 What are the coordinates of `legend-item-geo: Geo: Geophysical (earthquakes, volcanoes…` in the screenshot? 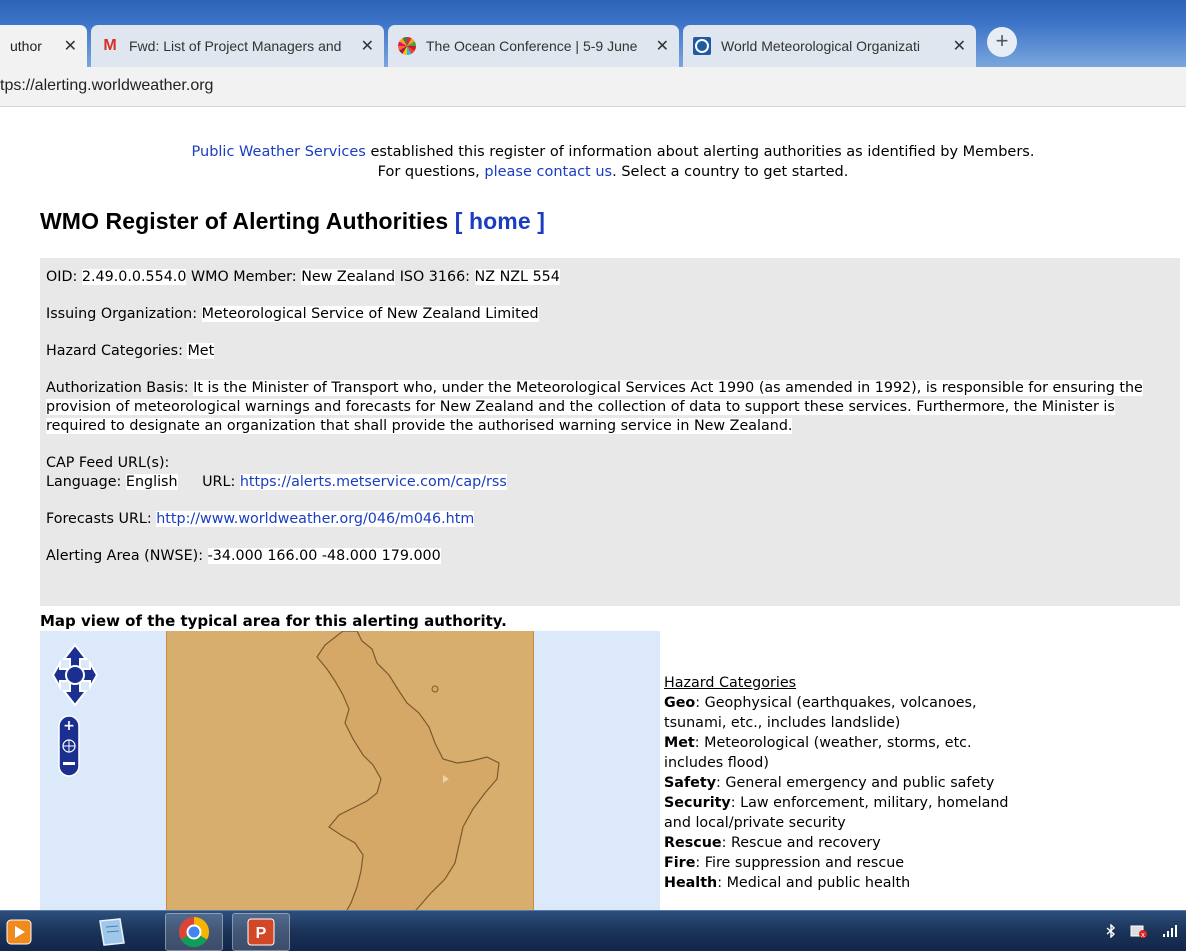 It's located at (849, 713).